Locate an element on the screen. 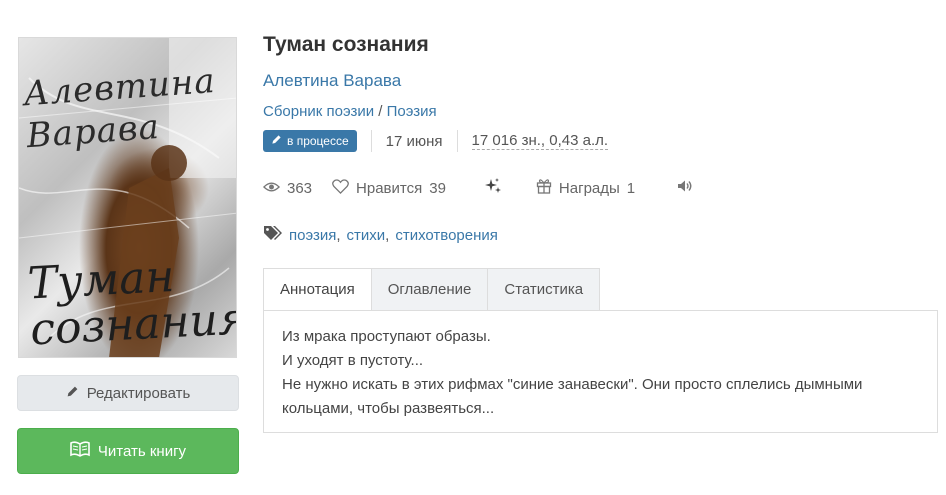 The height and width of the screenshot is (495, 946). book-stats: 363 Нравится 39 Награды 1 is located at coordinates (488, 188).